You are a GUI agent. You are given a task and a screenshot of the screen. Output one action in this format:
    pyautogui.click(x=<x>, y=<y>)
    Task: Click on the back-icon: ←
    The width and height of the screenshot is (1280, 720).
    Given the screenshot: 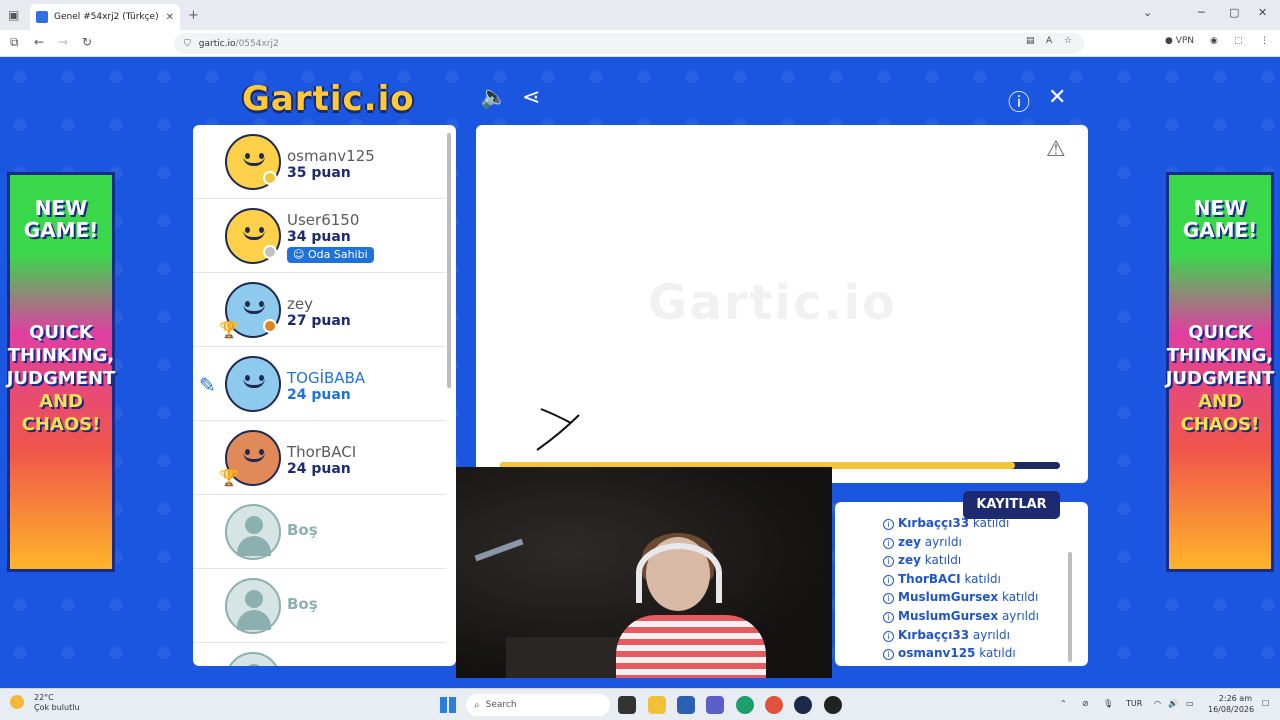 What is the action you would take?
    pyautogui.click(x=39, y=42)
    